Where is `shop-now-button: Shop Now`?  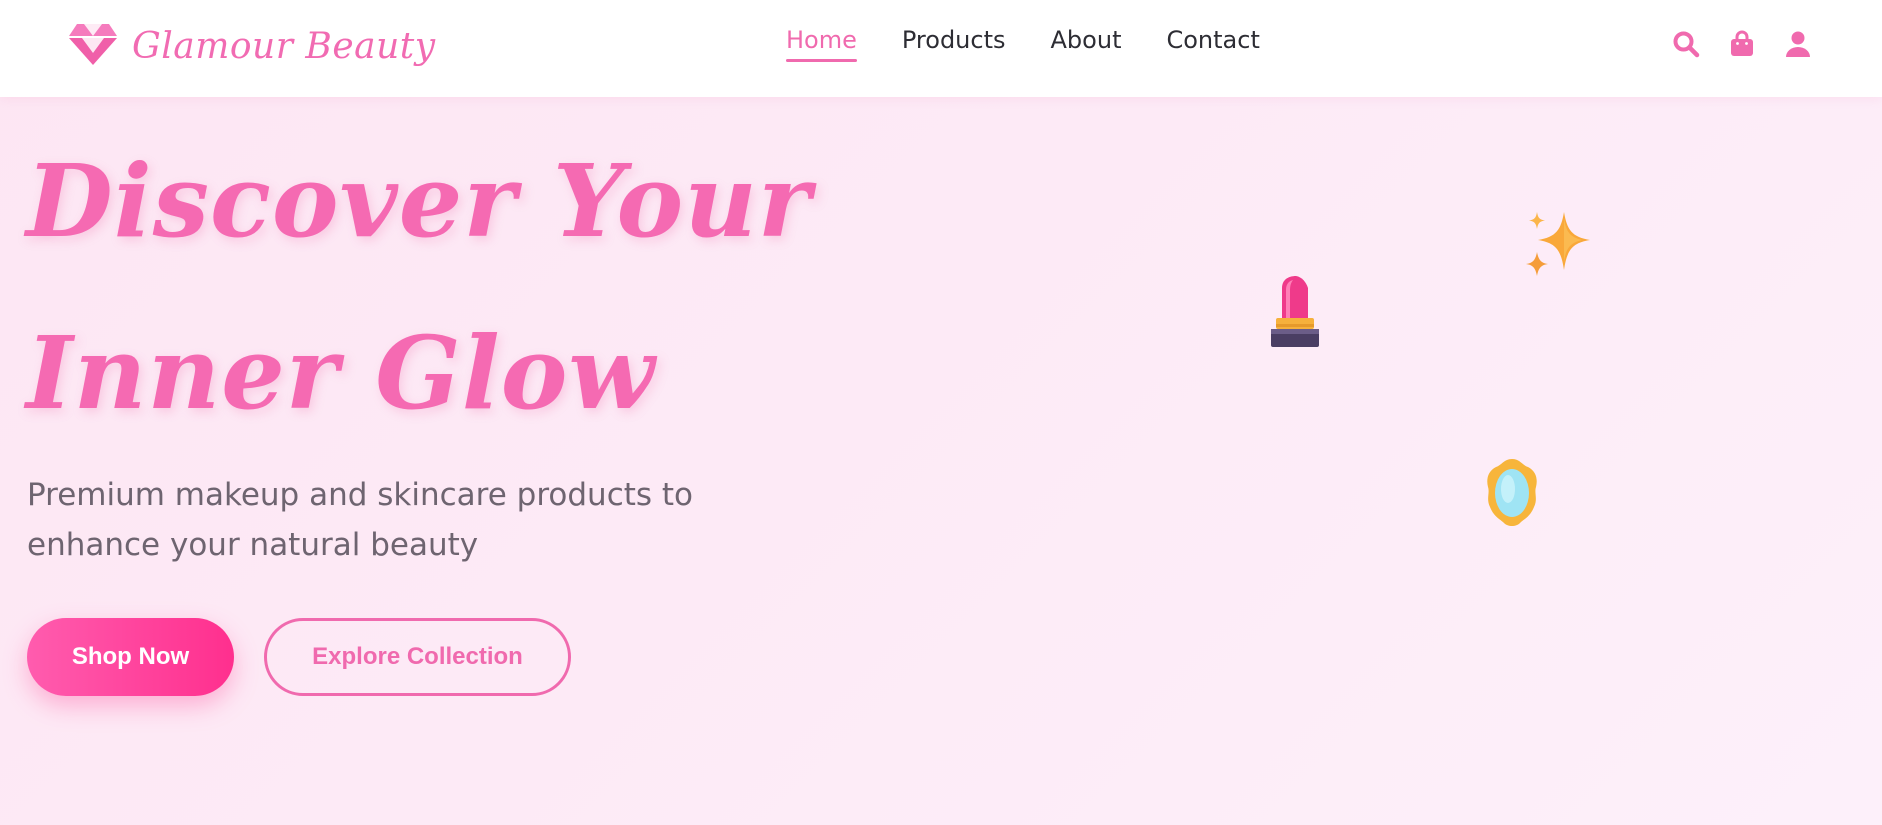
shop-now-button: Shop Now is located at coordinates (130, 657).